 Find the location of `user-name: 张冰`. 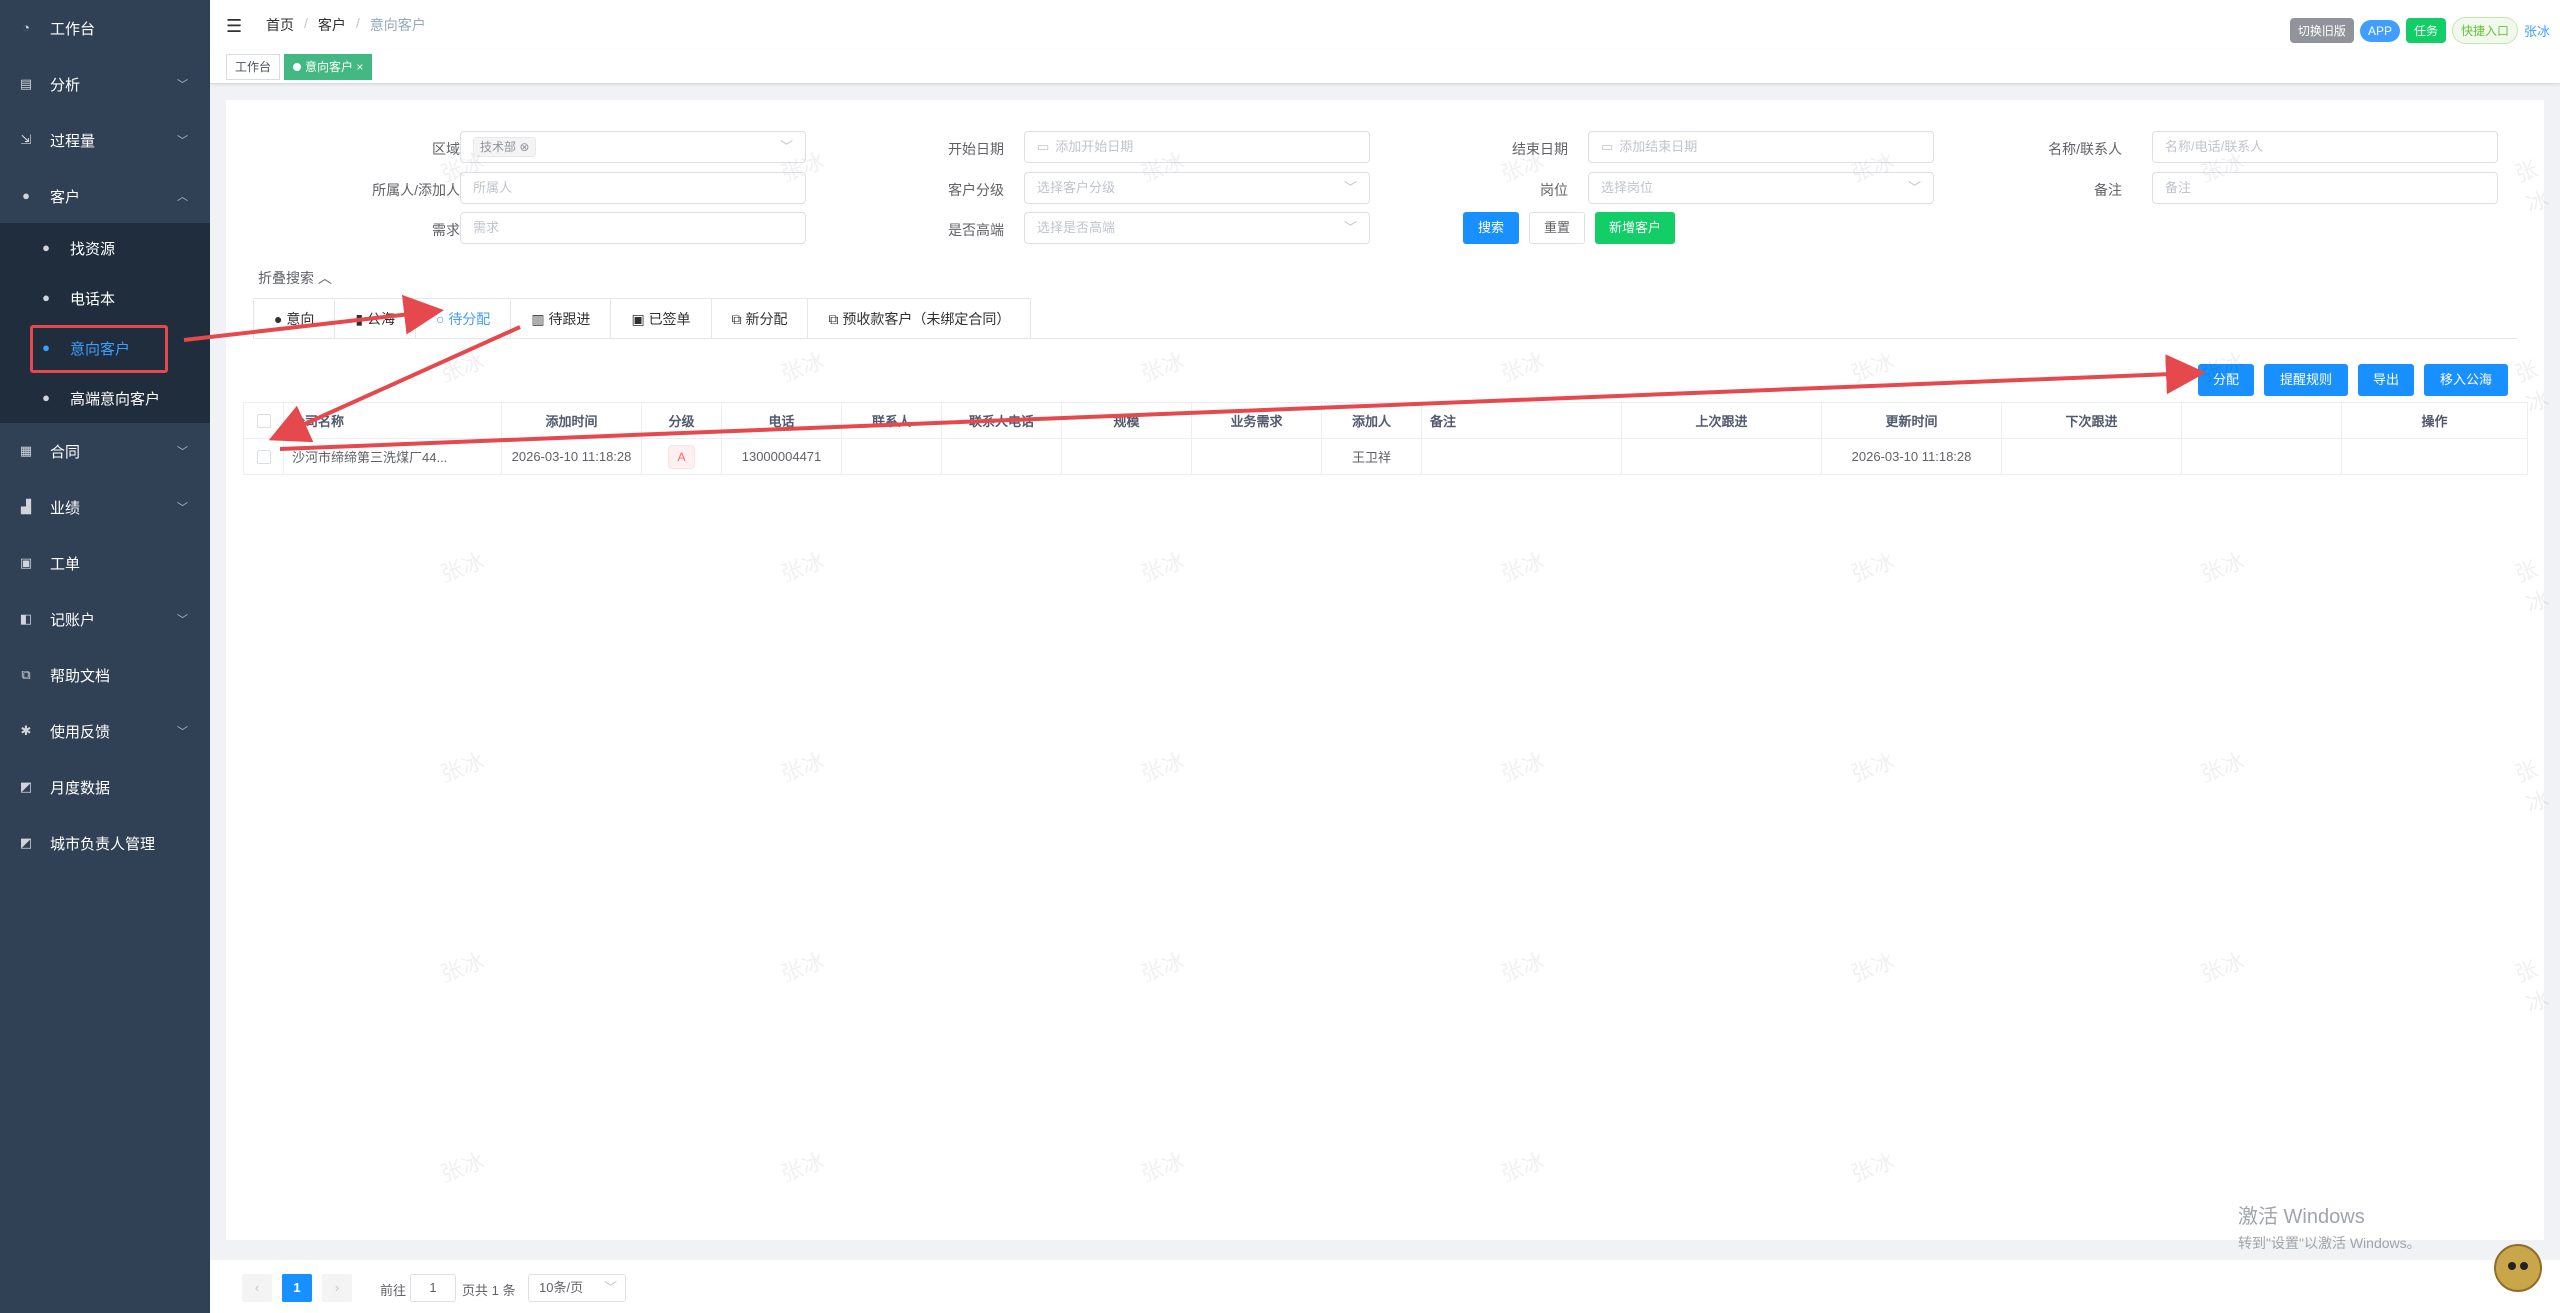

user-name: 张冰 is located at coordinates (2537, 30).